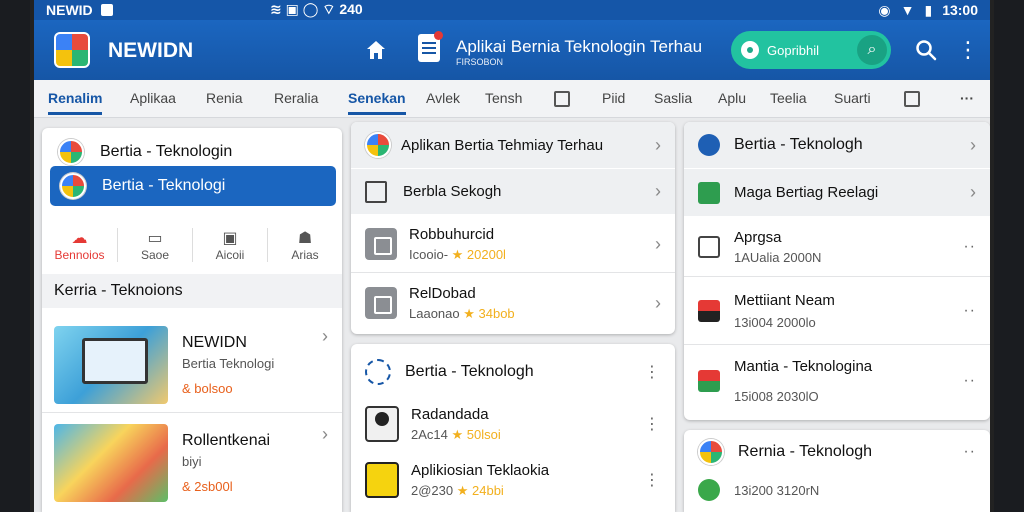 This screenshot has height=512, width=1024. I want to click on tab-avlek: Avlek, so click(443, 98).